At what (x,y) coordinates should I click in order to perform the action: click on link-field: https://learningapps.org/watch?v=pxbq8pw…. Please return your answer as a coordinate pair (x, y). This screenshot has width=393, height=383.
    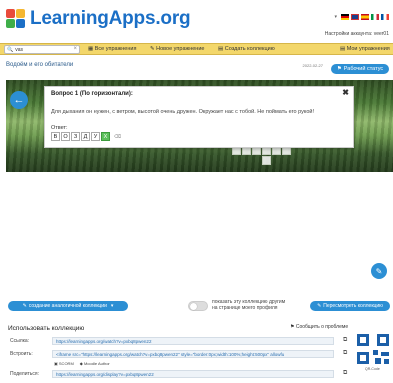
    Looking at the image, I should click on (193, 341).